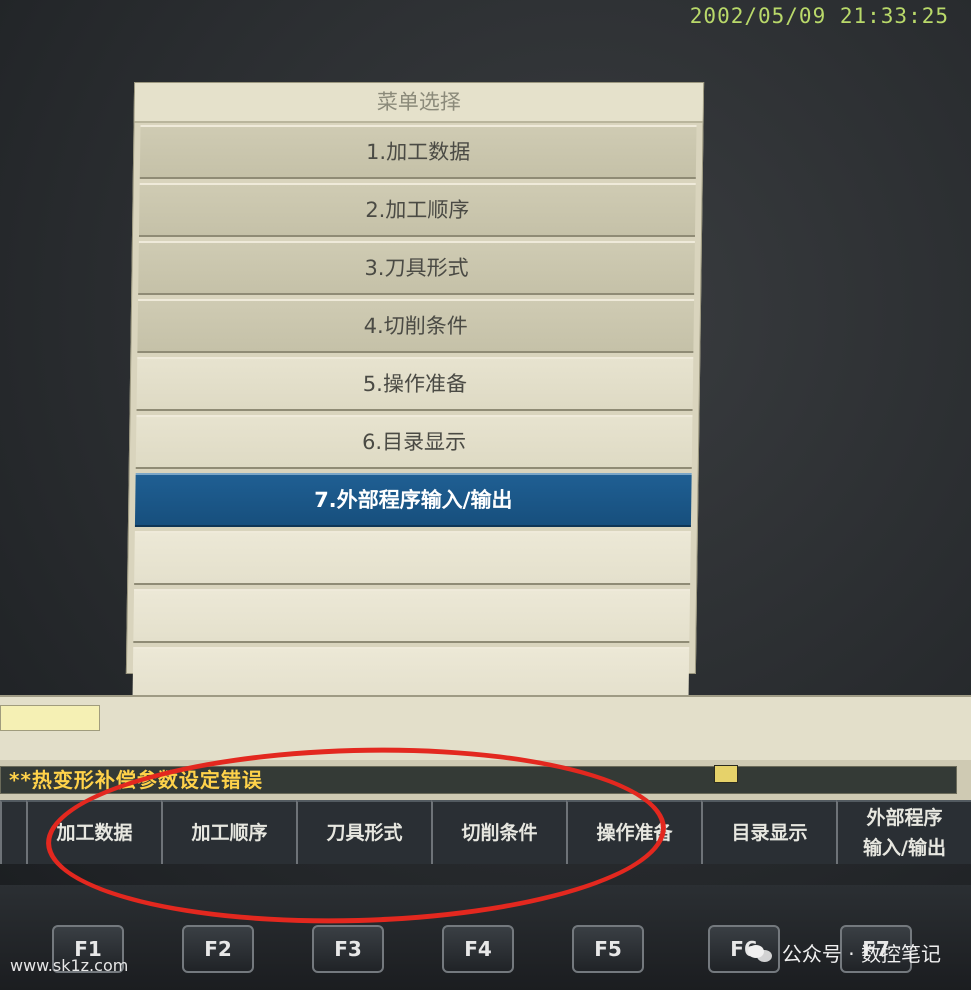 This screenshot has width=971, height=990. Describe the element at coordinates (416, 268) in the screenshot. I see `menu-item-tool-type: 3.刀具形式` at that location.